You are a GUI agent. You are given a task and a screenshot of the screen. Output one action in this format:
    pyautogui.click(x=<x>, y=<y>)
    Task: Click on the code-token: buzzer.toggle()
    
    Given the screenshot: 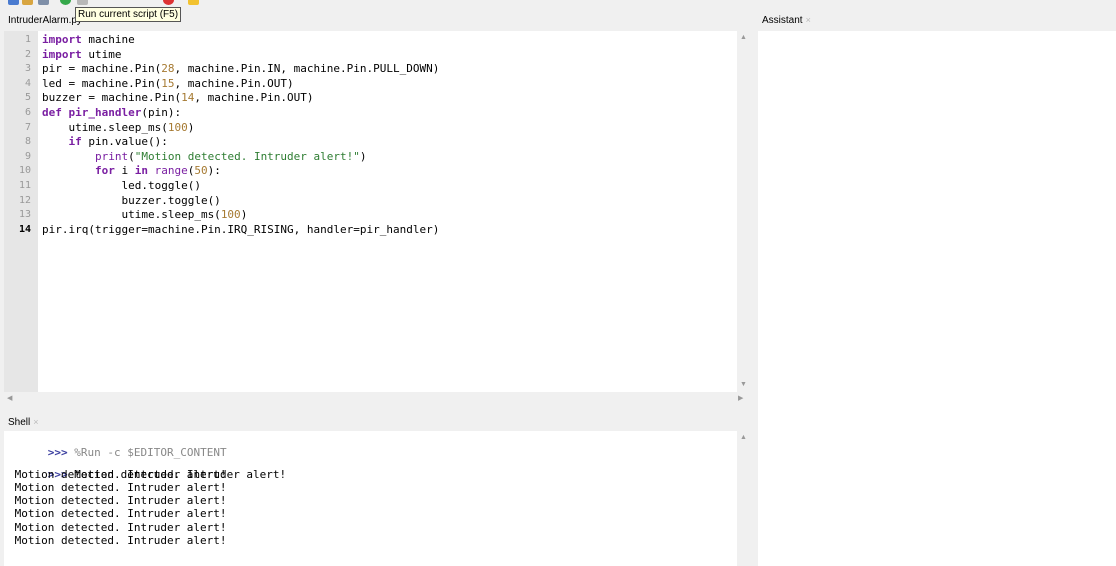 What is the action you would take?
    pyautogui.click(x=131, y=200)
    